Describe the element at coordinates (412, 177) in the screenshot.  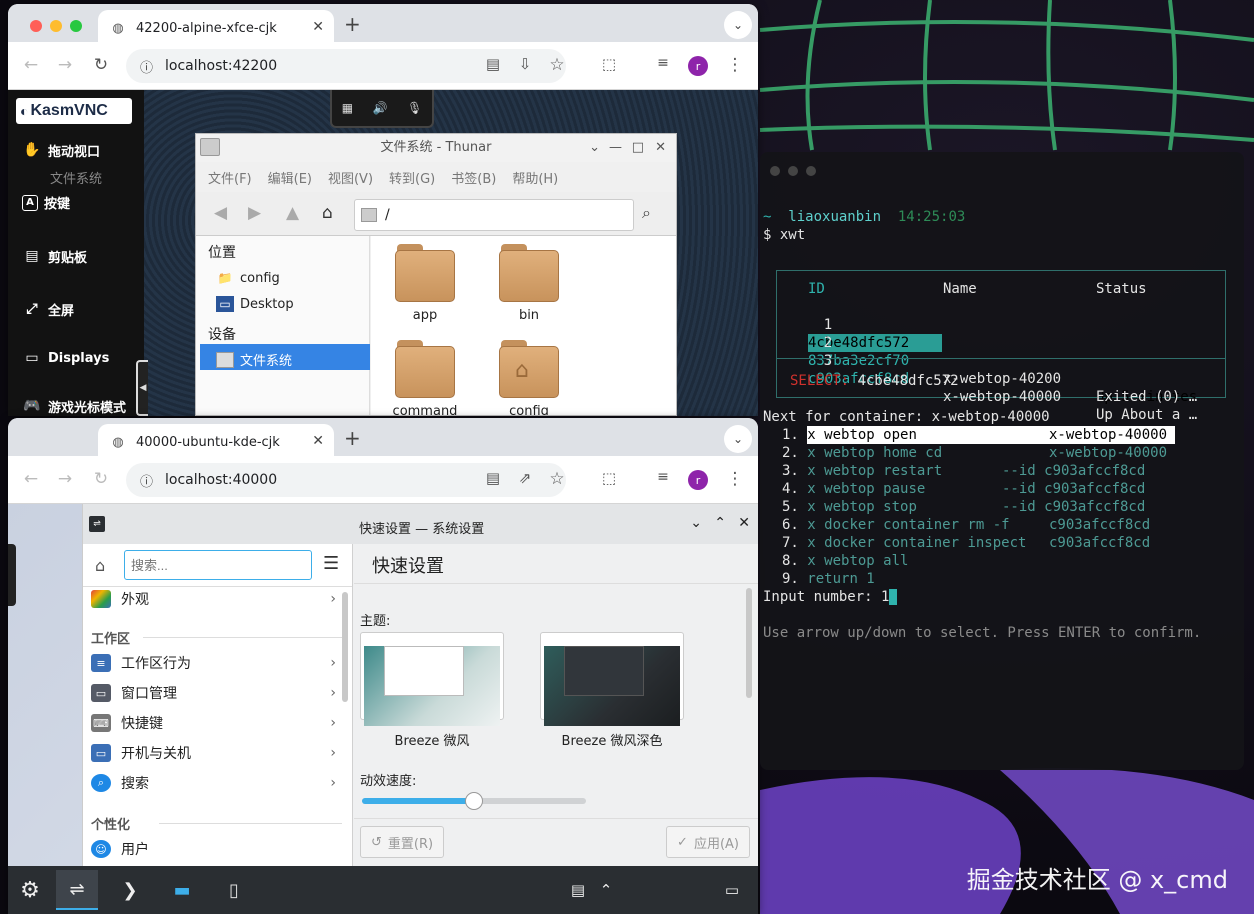
I see `menu-go: 转到(G)` at that location.